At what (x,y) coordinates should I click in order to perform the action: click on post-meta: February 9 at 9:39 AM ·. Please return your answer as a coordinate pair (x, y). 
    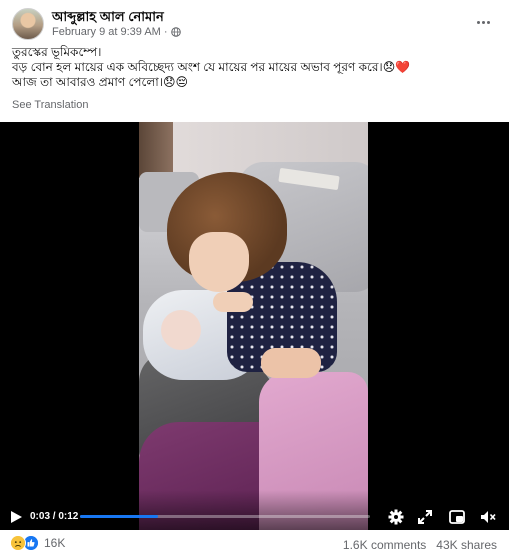
    Looking at the image, I should click on (116, 32).